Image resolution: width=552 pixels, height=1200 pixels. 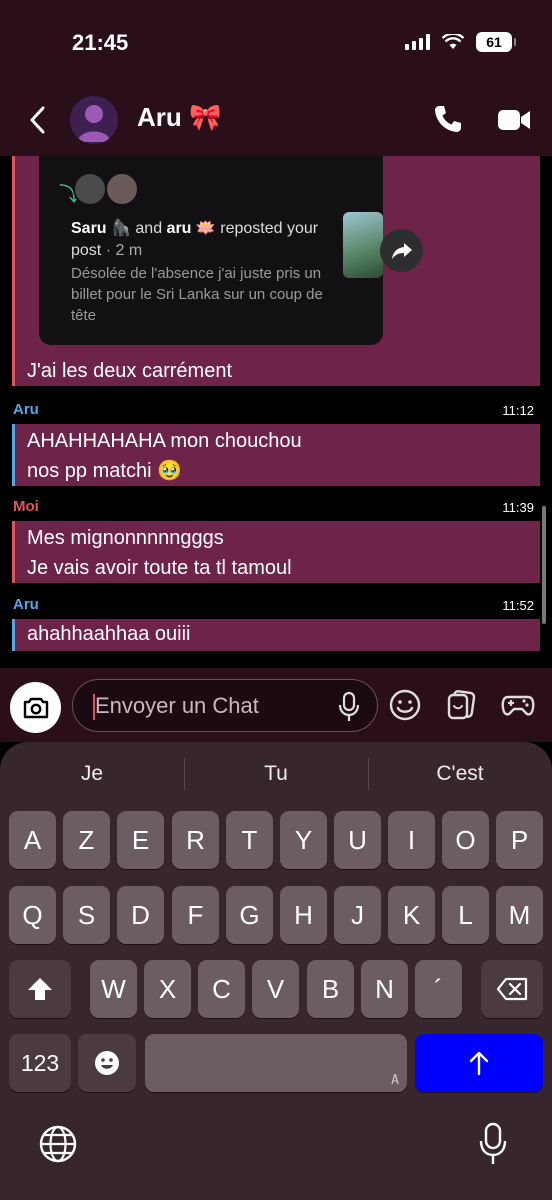 What do you see at coordinates (100, 42) in the screenshot?
I see `status-time: 21:45` at bounding box center [100, 42].